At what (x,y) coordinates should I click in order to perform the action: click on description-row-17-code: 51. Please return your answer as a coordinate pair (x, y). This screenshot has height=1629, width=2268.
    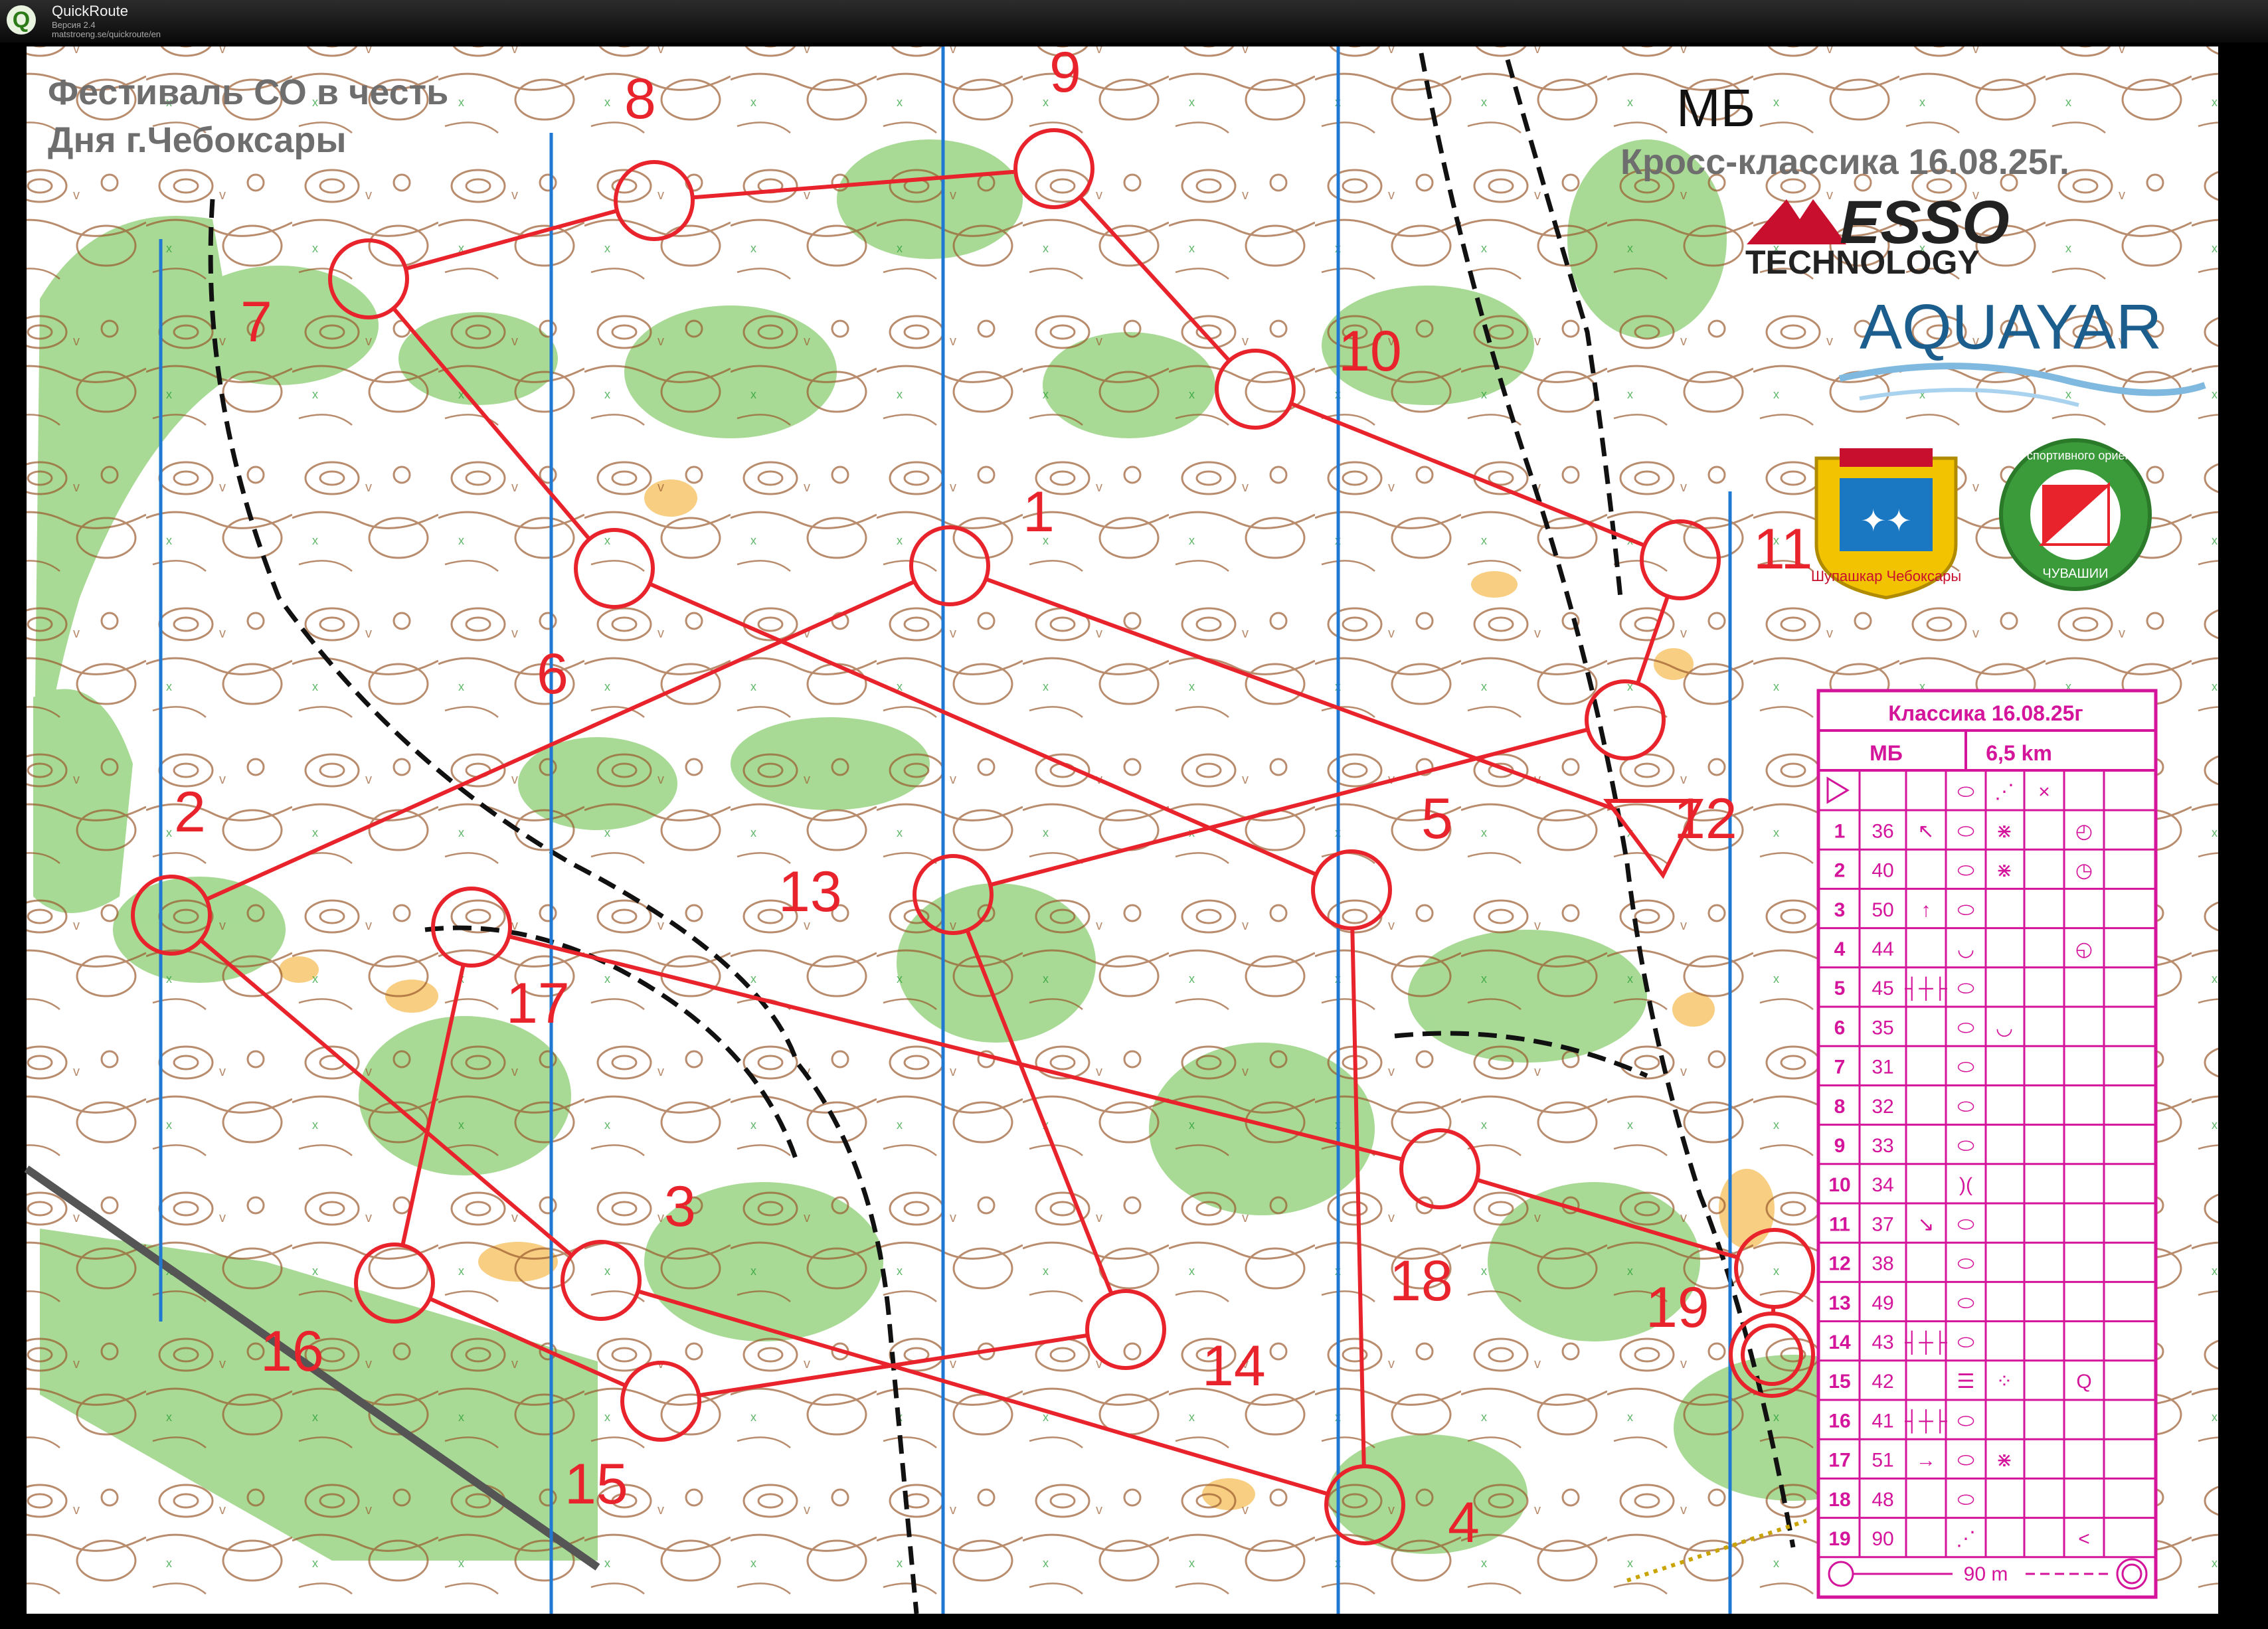
    Looking at the image, I should click on (1882, 1461).